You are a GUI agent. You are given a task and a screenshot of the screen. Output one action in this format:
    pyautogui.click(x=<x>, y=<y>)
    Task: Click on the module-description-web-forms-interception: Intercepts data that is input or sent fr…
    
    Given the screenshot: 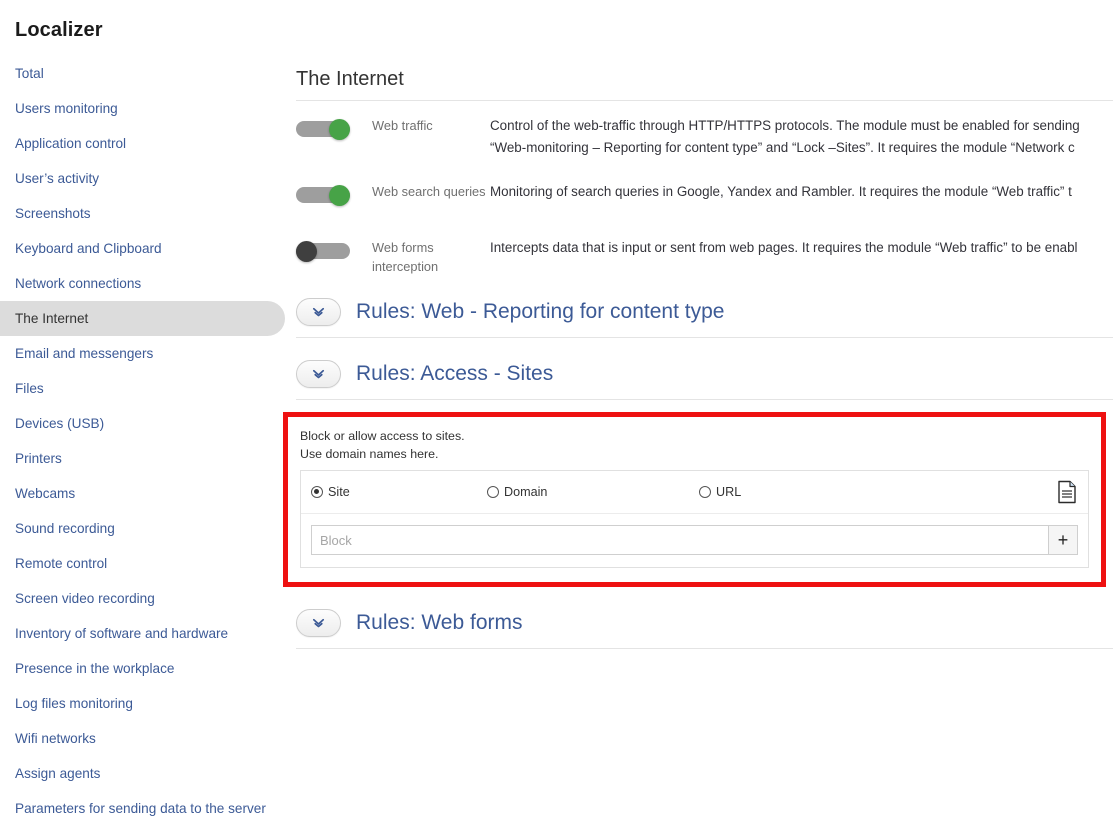 What is the action you would take?
    pyautogui.click(x=784, y=247)
    